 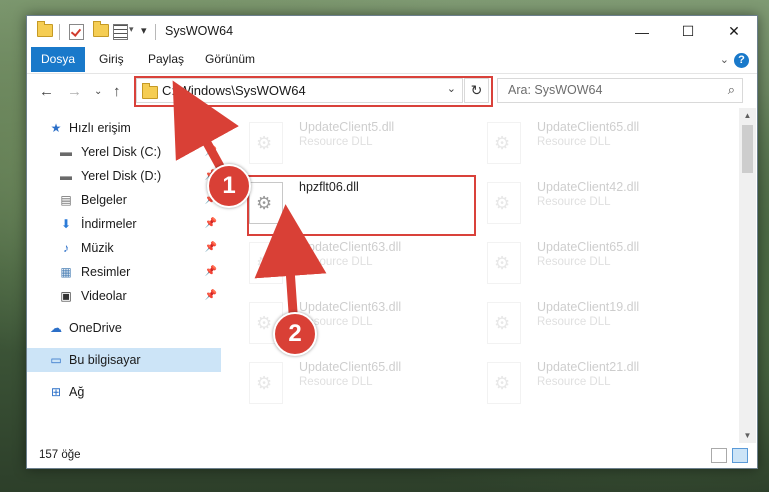 I want to click on new-folder-icon, so click(x=101, y=29).